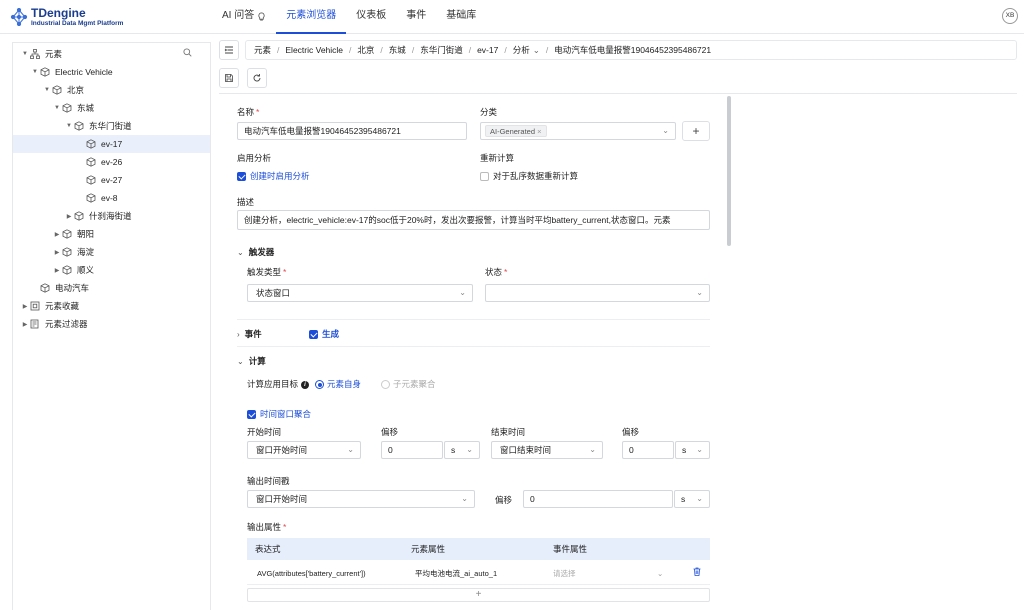  I want to click on event-section-toggle: › 事件, so click(249, 334).